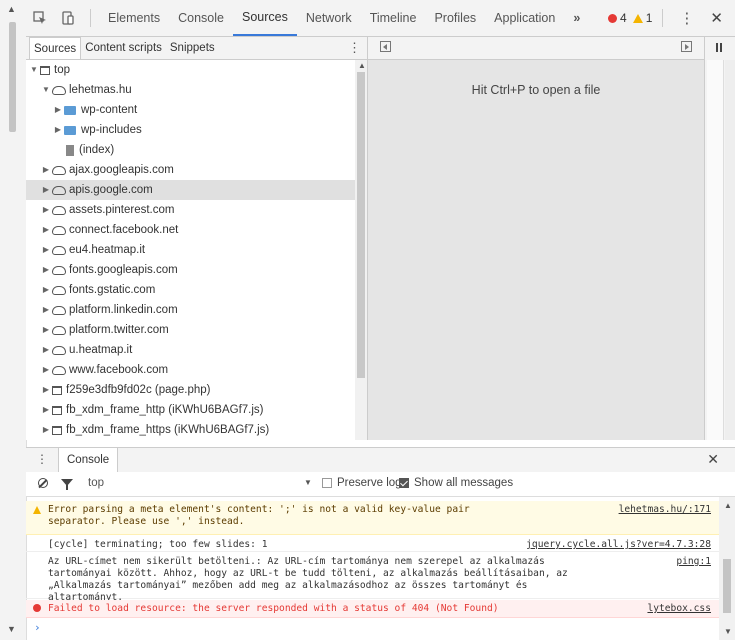 The height and width of the screenshot is (640, 735). I want to click on navigator-scrollbar: ▲, so click(361, 250).